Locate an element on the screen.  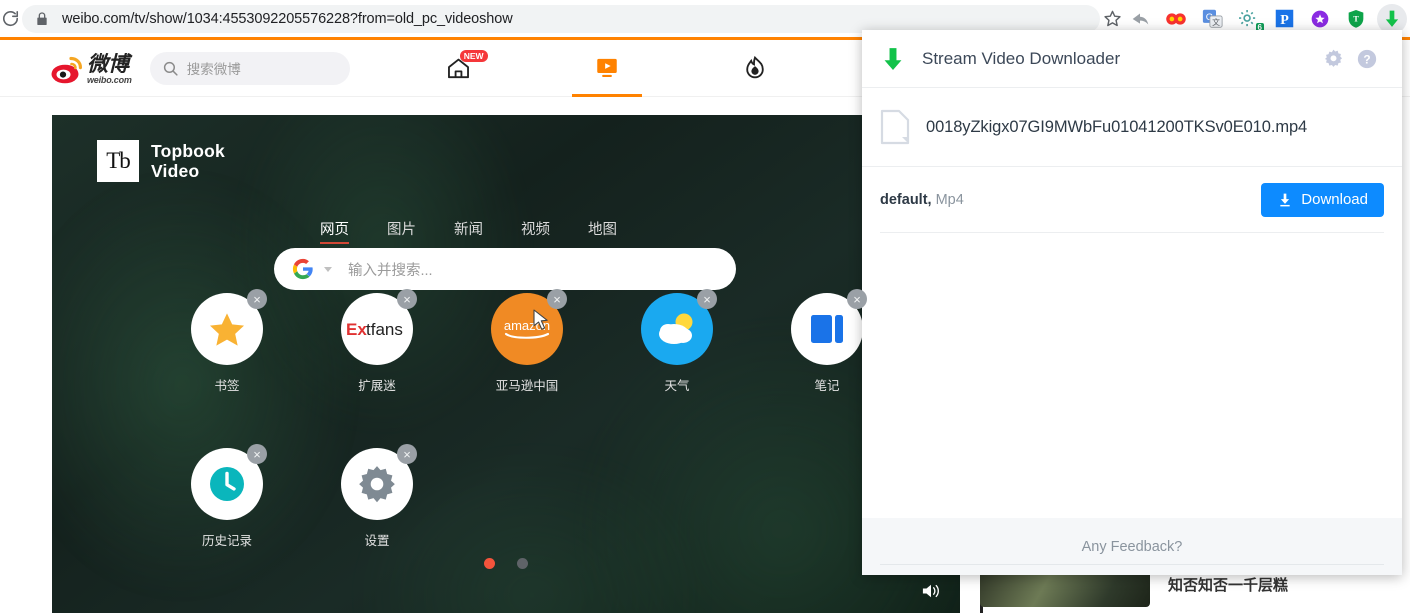
popup-row-separator is located at coordinates (1132, 232).